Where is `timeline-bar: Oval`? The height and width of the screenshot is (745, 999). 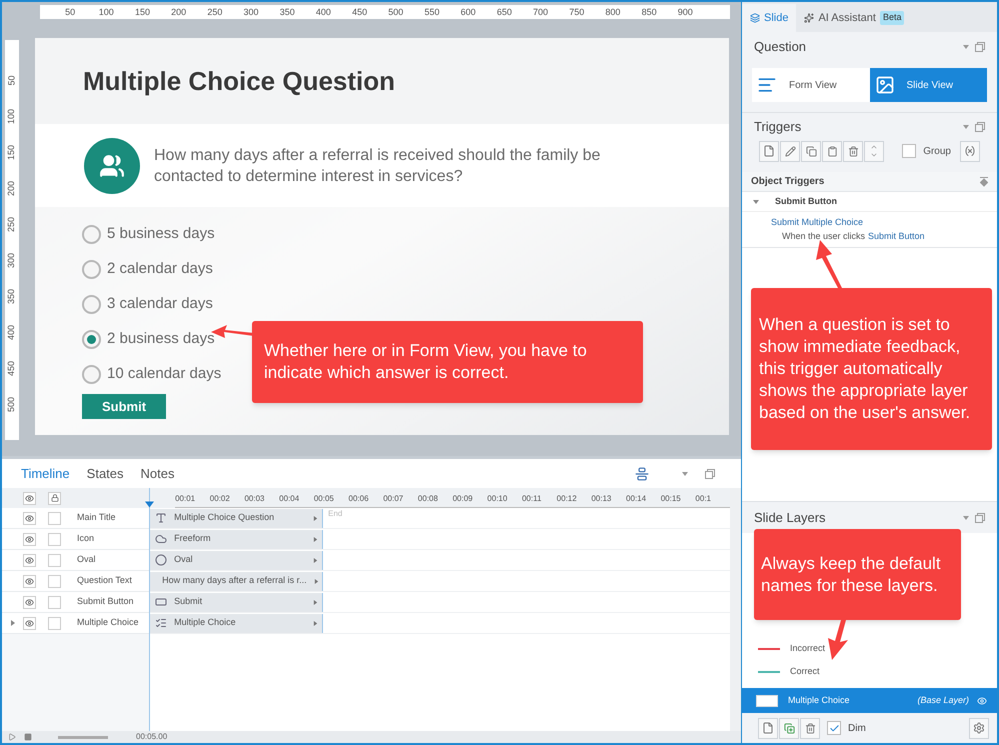 timeline-bar: Oval is located at coordinates (237, 560).